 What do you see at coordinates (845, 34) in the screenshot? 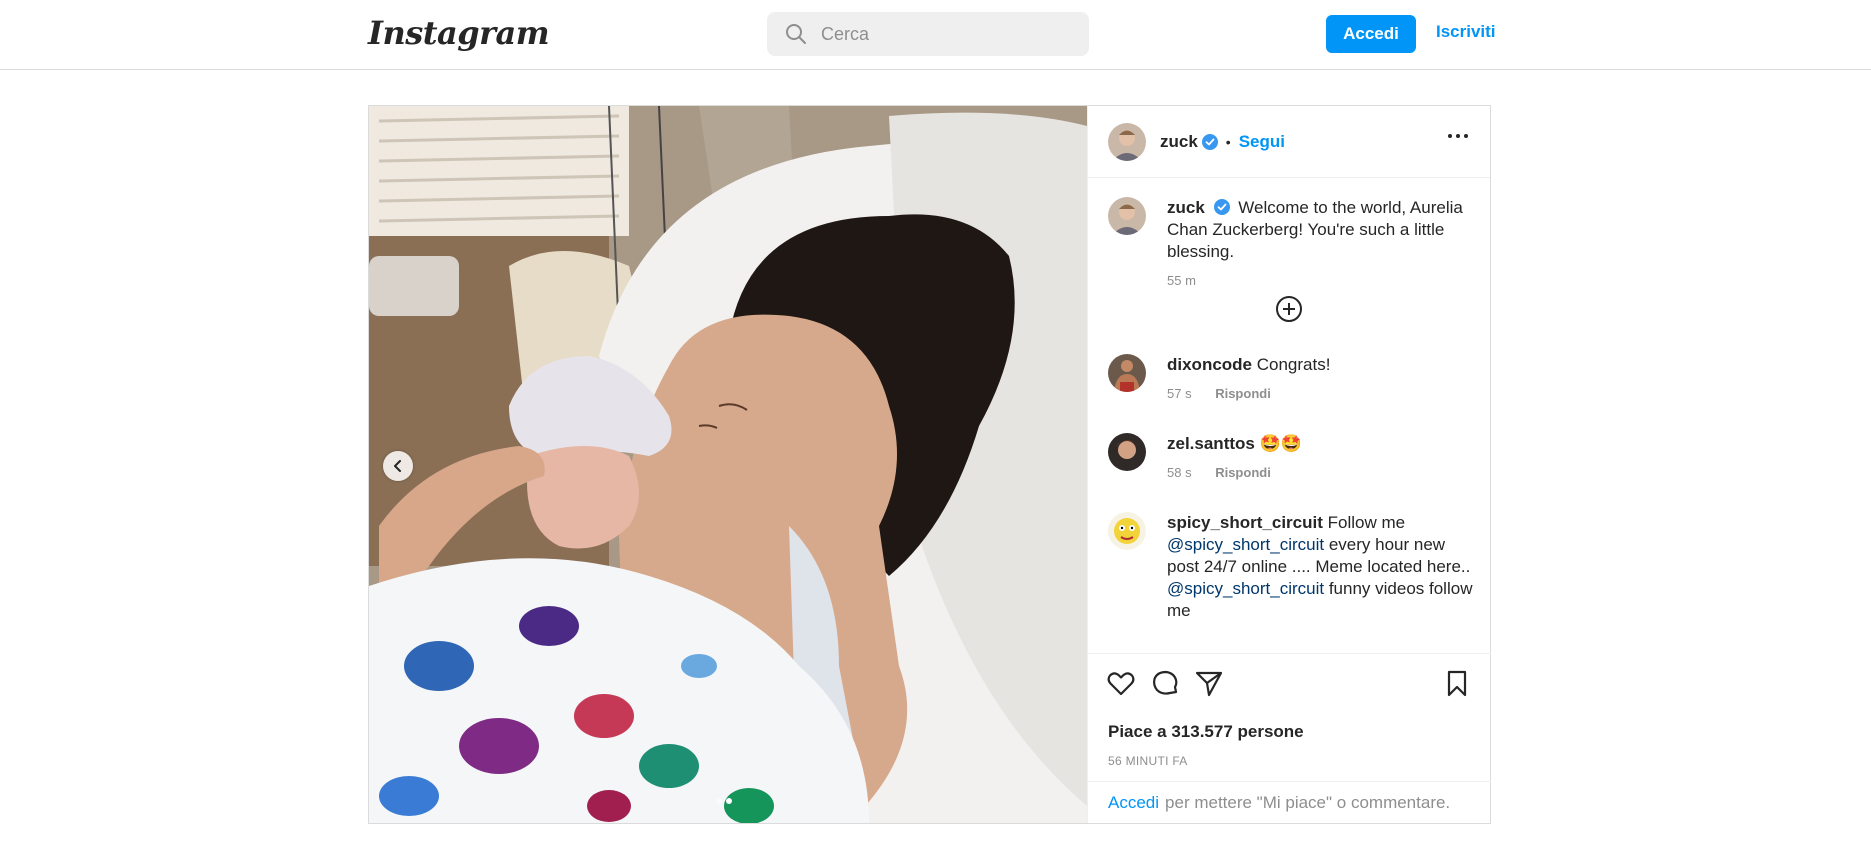
I see `search-input: Cerca` at bounding box center [845, 34].